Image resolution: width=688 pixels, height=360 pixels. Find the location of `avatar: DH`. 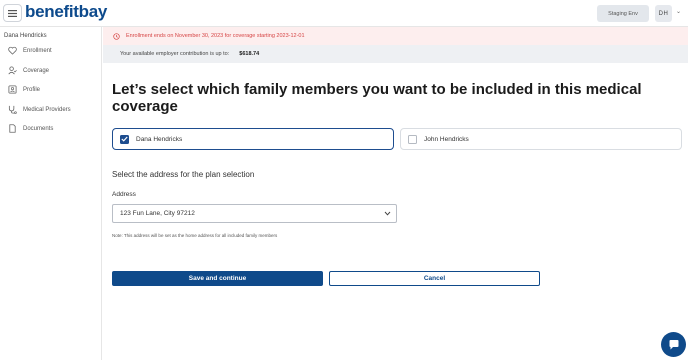

avatar: DH is located at coordinates (663, 13).